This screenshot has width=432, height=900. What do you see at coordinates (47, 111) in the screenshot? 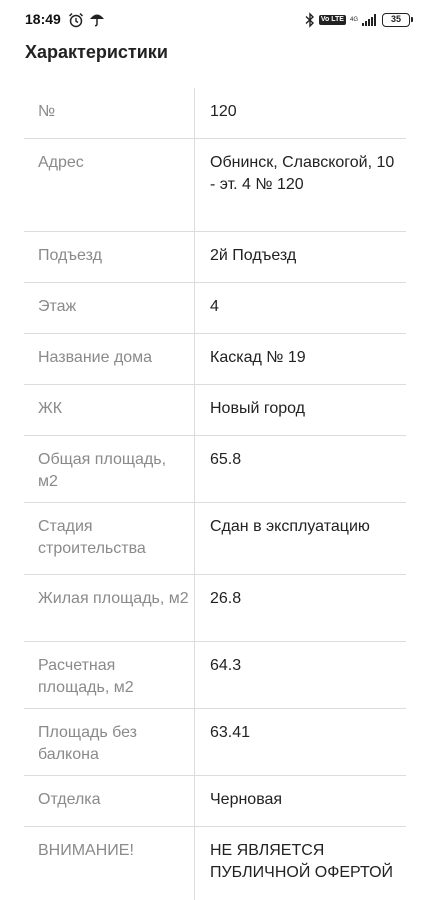
I see `row-label: №` at bounding box center [47, 111].